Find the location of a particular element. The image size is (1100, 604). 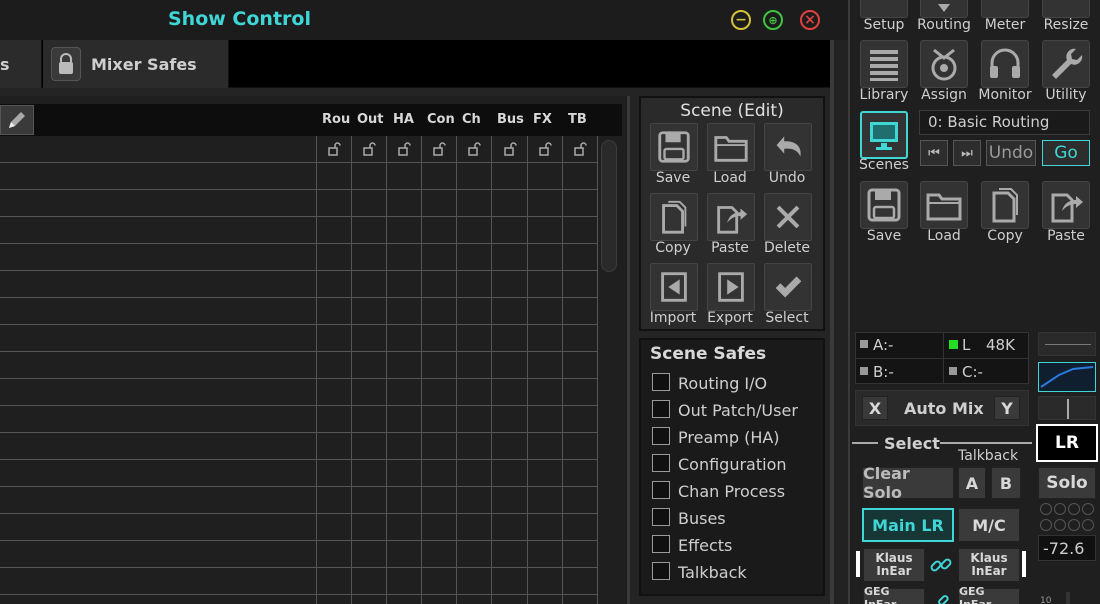

scene-load-label: Load is located at coordinates (730, 178).